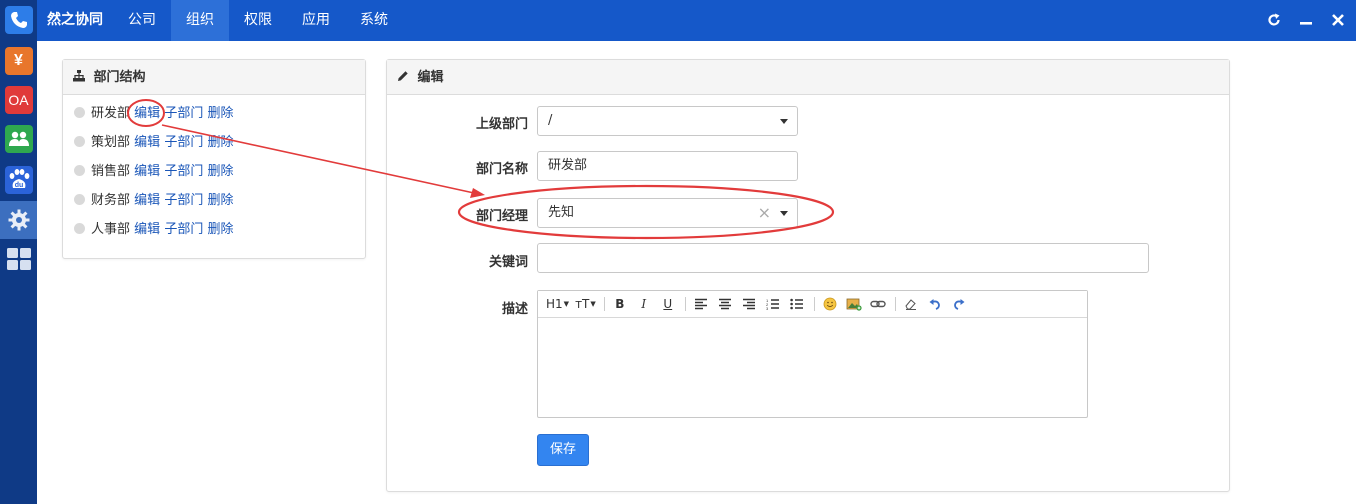 This screenshot has width=1356, height=504. I want to click on dept-name-label: 部门名称, so click(501, 169).